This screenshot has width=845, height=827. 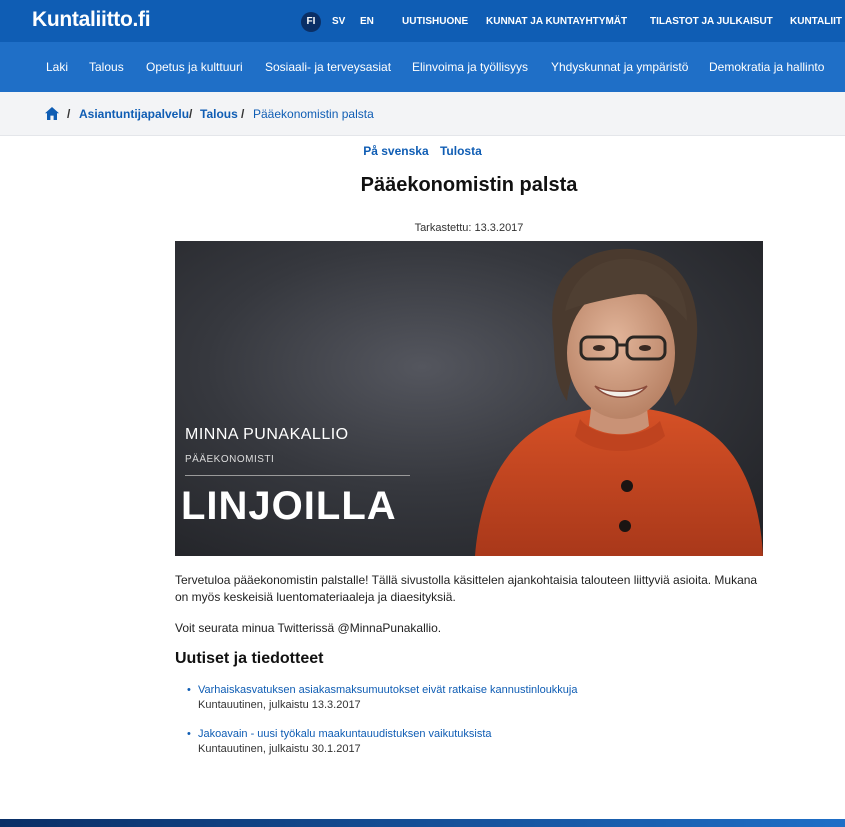 What do you see at coordinates (134, 114) in the screenshot?
I see `breadcrumb-asiantuntijapalvelu: Asiantuntijapalvelu` at bounding box center [134, 114].